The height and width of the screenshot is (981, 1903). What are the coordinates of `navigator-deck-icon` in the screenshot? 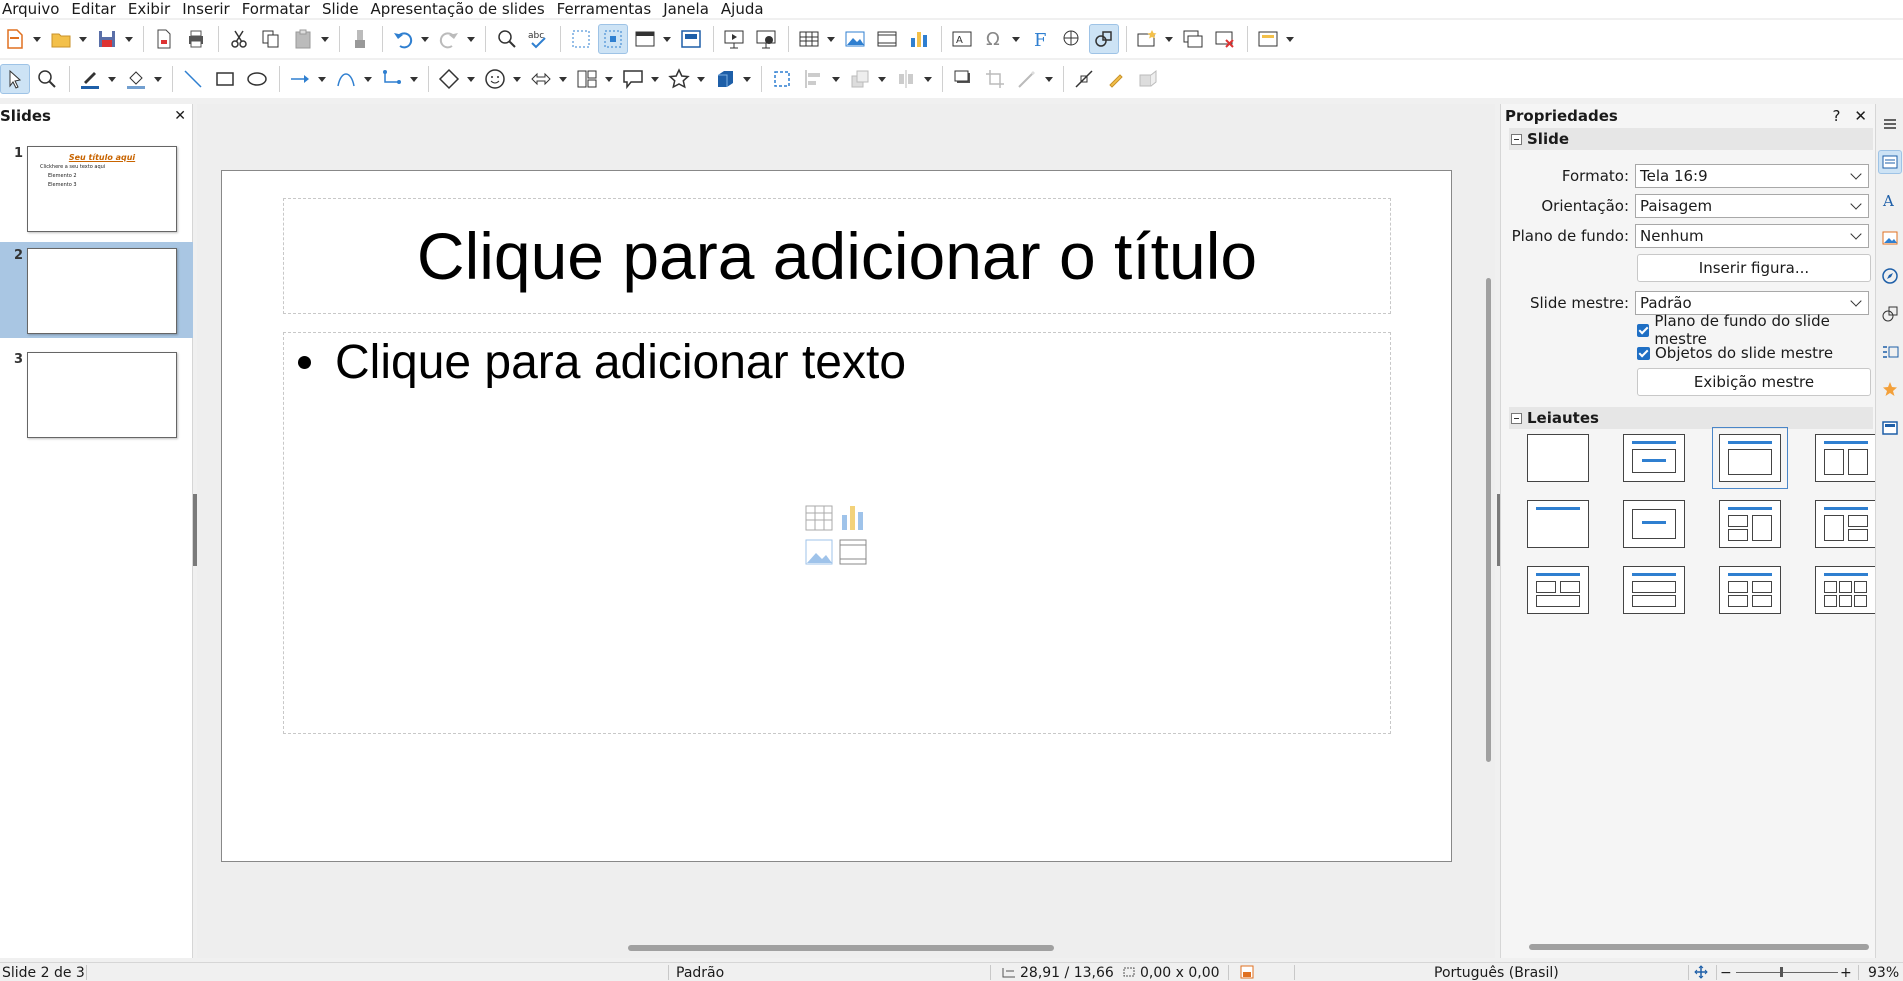 It's located at (1890, 276).